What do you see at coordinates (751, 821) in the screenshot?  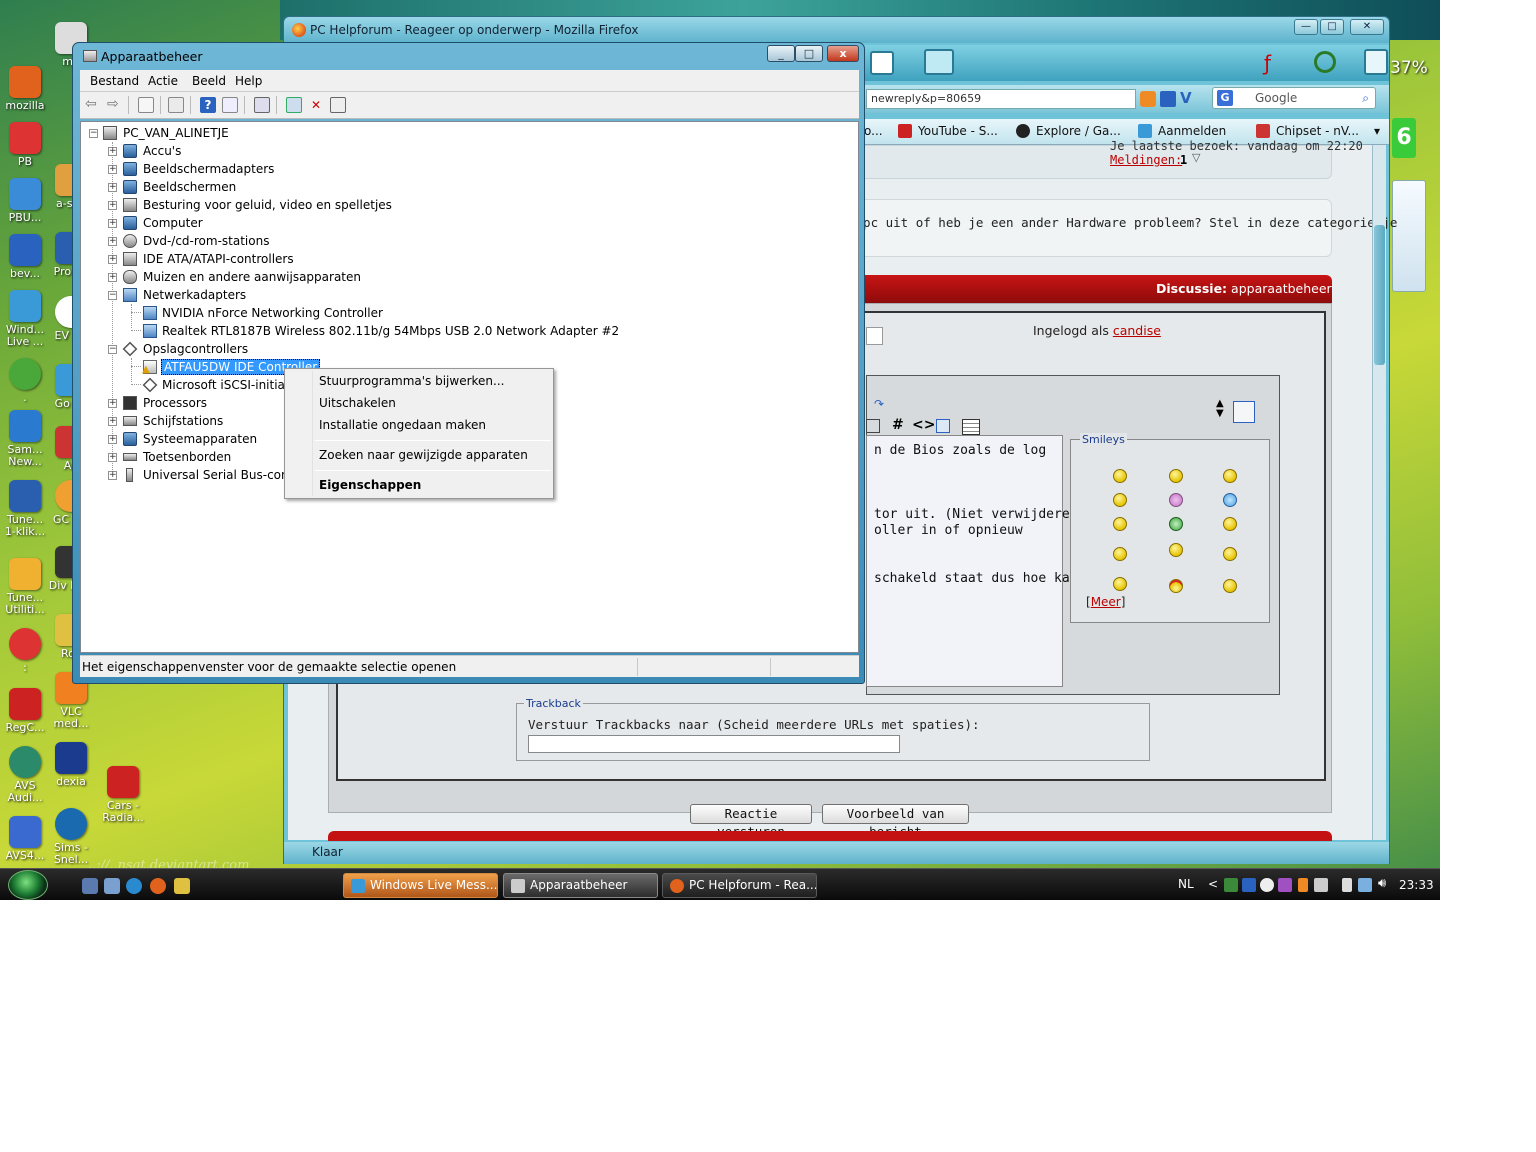 I see `submit-reply-button: Reactie versturen` at bounding box center [751, 821].